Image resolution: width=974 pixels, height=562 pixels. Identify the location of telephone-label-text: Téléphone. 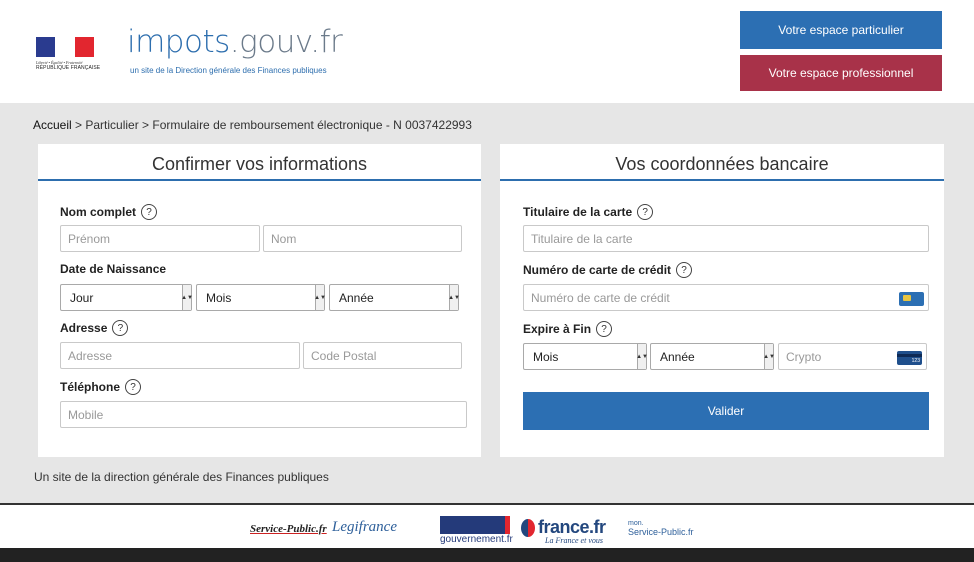
(90, 387).